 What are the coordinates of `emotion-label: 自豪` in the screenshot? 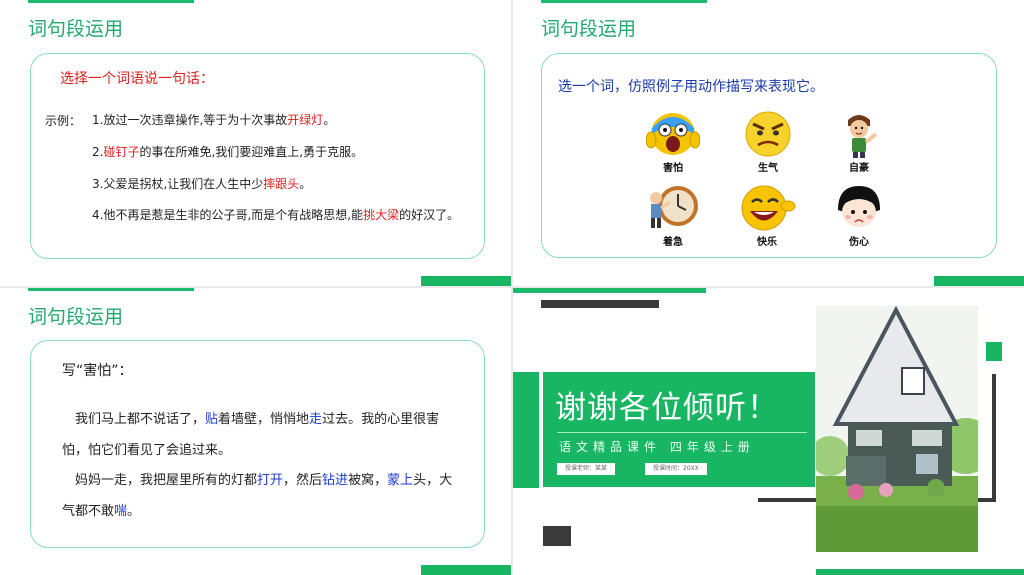 It's located at (859, 168).